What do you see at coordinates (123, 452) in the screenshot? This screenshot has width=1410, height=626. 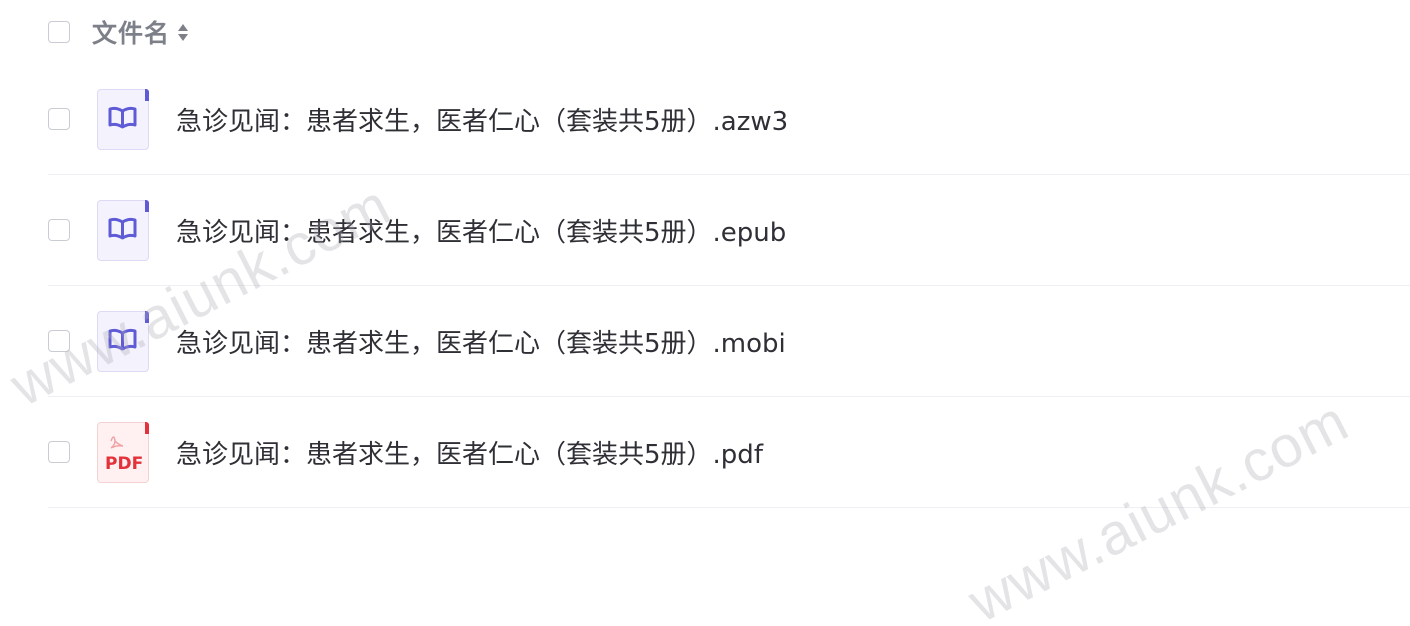 I see `pdf-icon: PDF` at bounding box center [123, 452].